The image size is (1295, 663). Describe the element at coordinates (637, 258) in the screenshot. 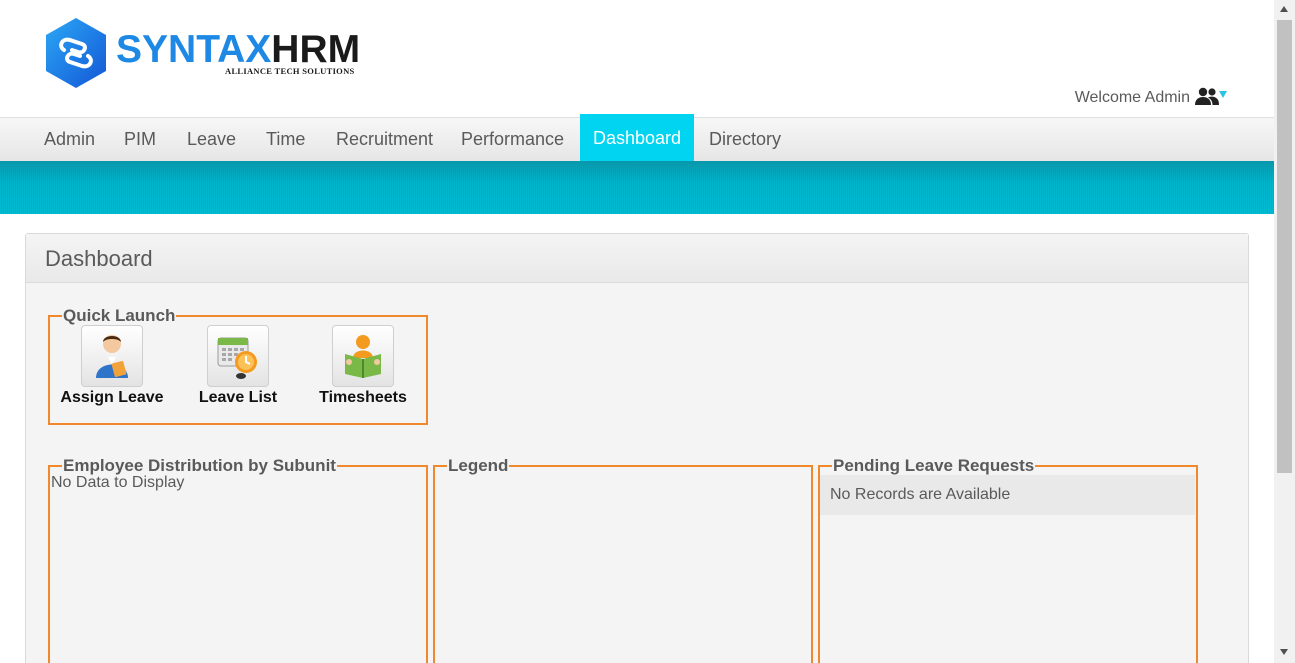

I see `panel-header: Dashboard` at that location.